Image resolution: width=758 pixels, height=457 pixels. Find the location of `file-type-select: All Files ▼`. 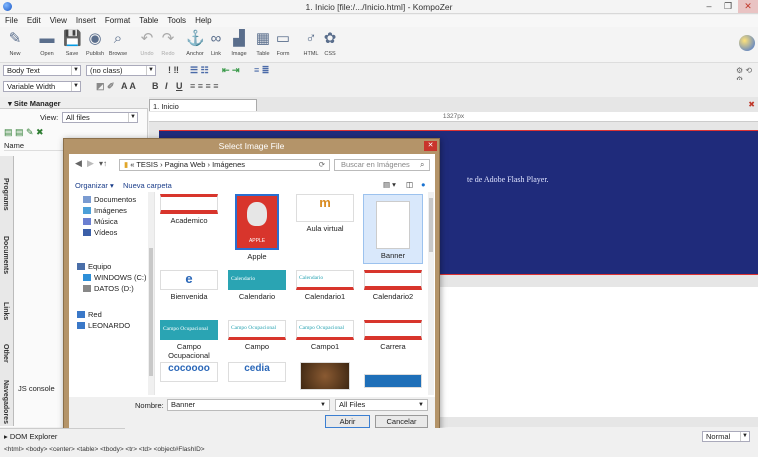

file-type-select: All Files ▼ is located at coordinates (381, 405).